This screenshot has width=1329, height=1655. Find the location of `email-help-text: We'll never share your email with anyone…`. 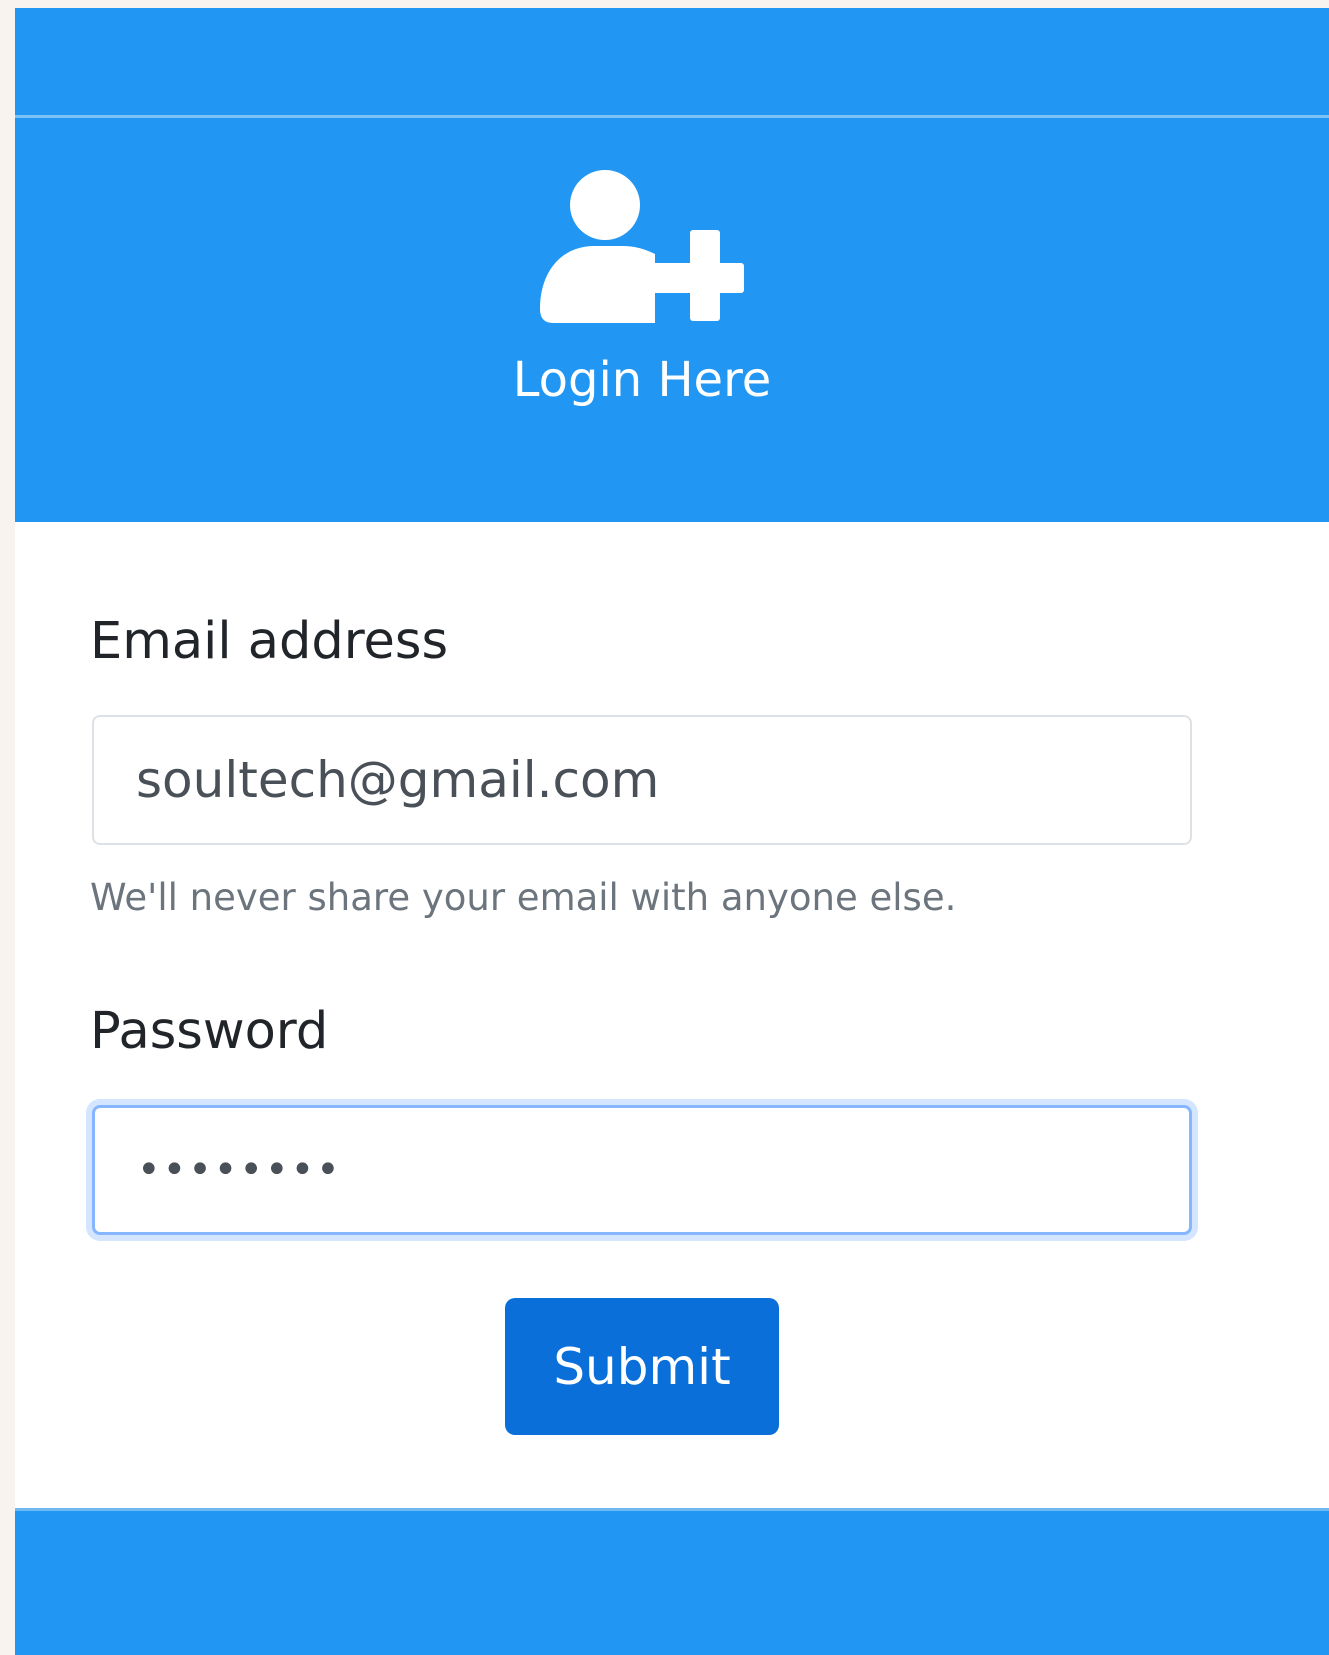

email-help-text: We'll never share your email with anyone… is located at coordinates (523, 897).